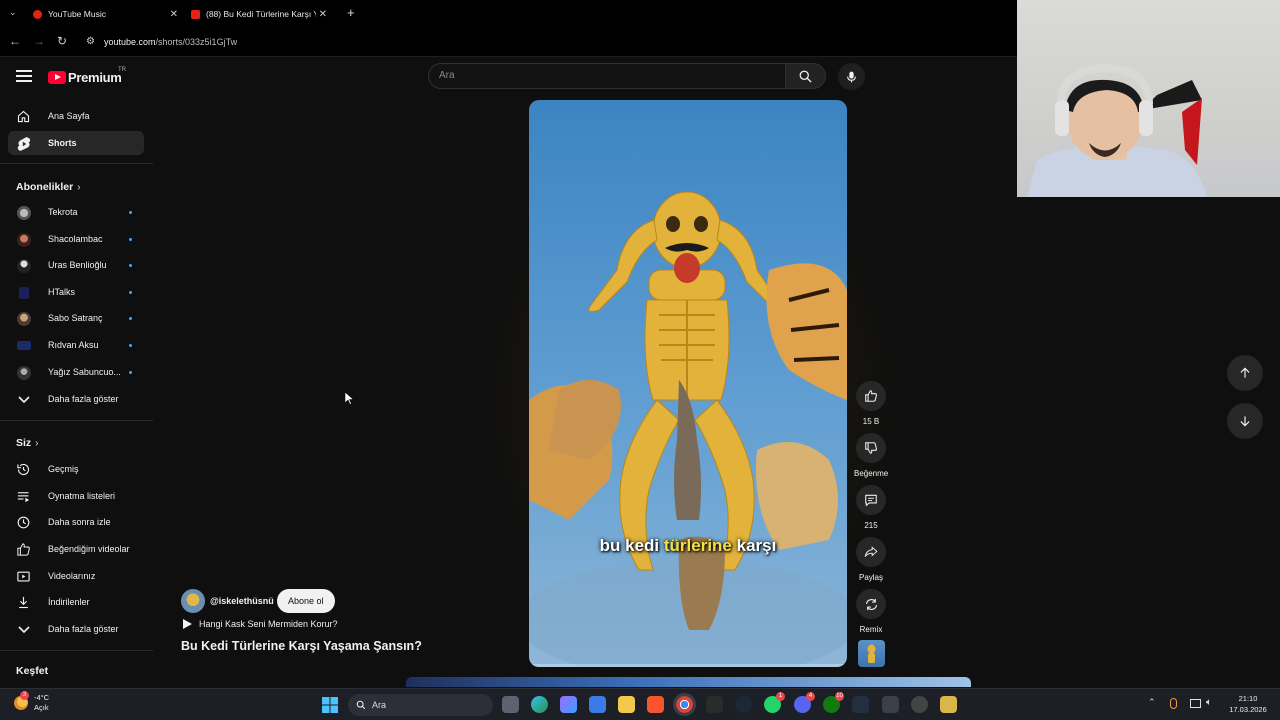 The width and height of the screenshot is (1280, 720). I want to click on video-progress-bar, so click(688, 665).